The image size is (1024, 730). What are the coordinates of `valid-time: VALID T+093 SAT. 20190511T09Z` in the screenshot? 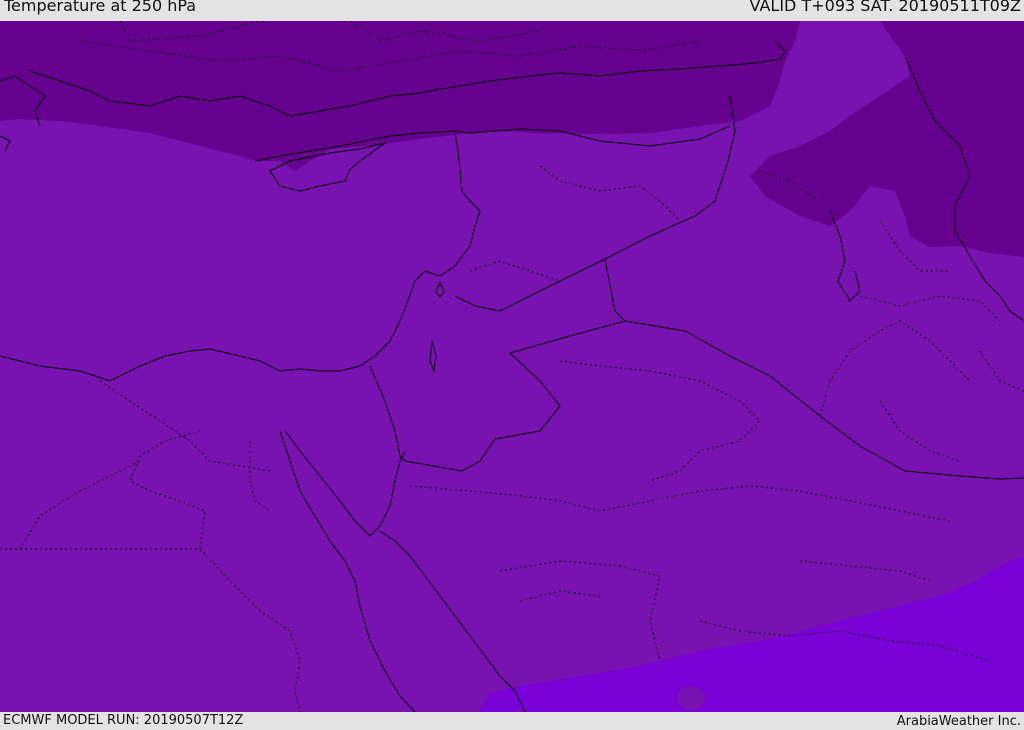 It's located at (885, 7).